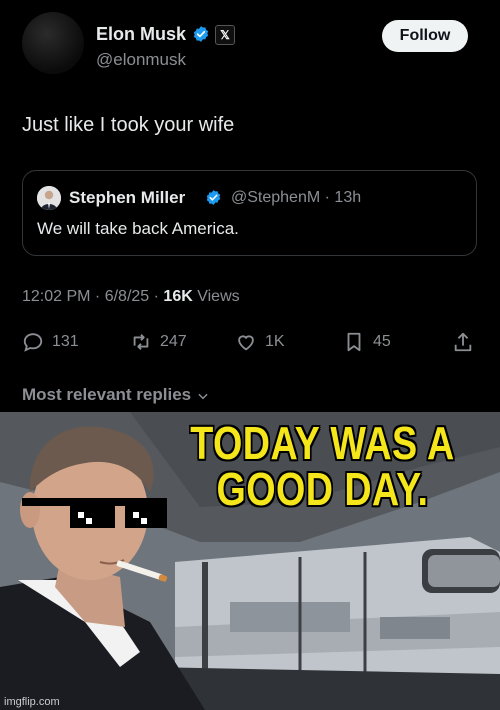 This screenshot has height=710, width=500. I want to click on replies-sort-dropdown: Most relevant replies, so click(116, 395).